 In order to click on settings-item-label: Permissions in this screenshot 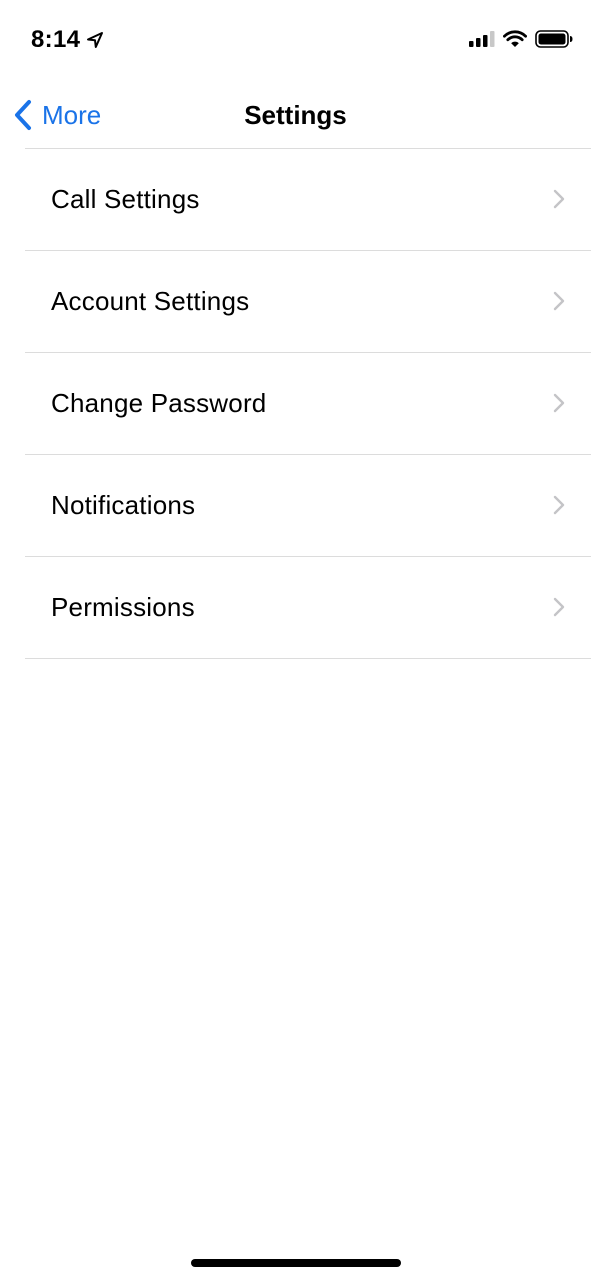, I will do `click(123, 607)`.